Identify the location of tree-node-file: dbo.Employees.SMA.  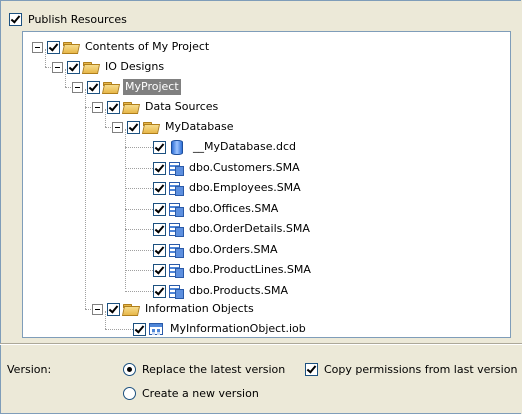
(228, 188).